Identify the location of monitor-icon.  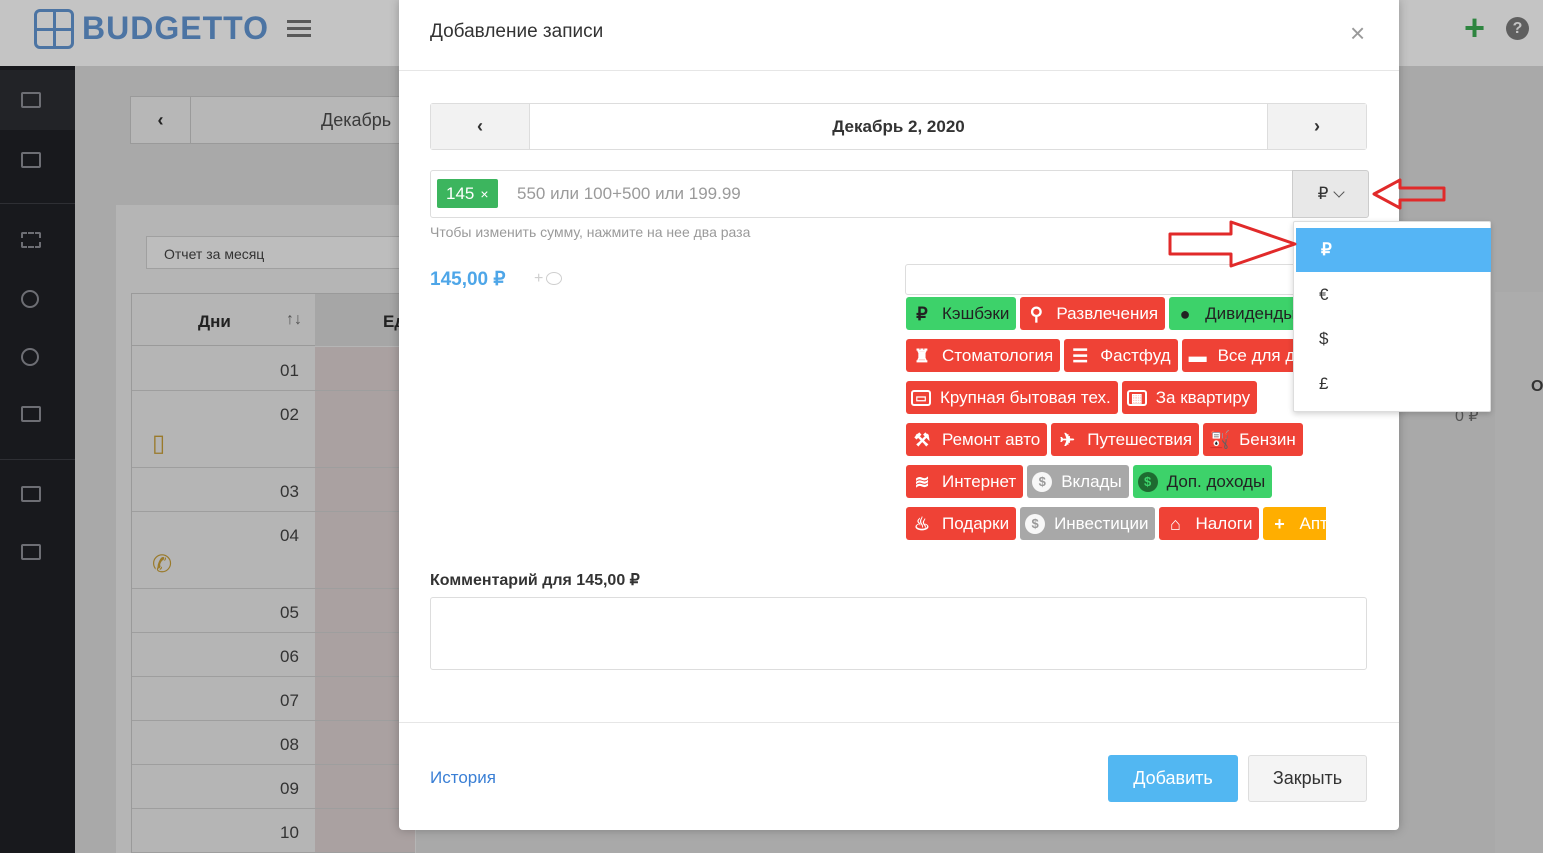
(31, 100).